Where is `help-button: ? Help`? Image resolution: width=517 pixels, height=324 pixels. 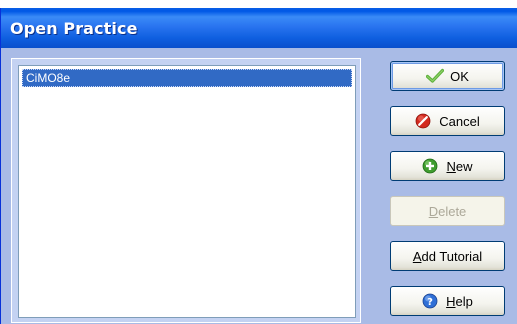 help-button: ? Help is located at coordinates (447, 301).